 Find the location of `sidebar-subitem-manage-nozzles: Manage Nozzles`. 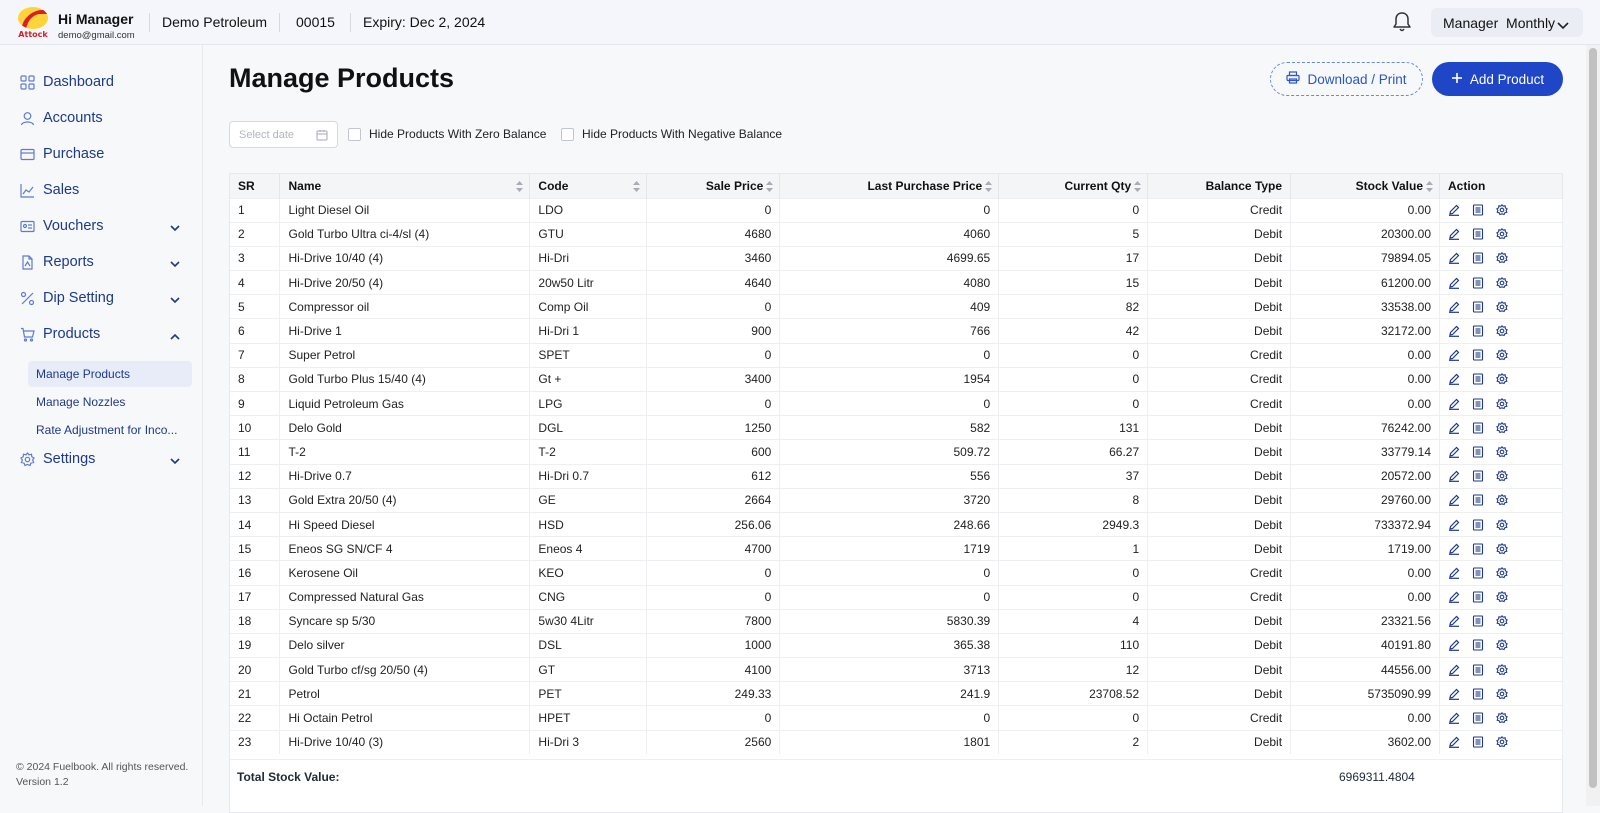

sidebar-subitem-manage-nozzles: Manage Nozzles is located at coordinates (110, 402).